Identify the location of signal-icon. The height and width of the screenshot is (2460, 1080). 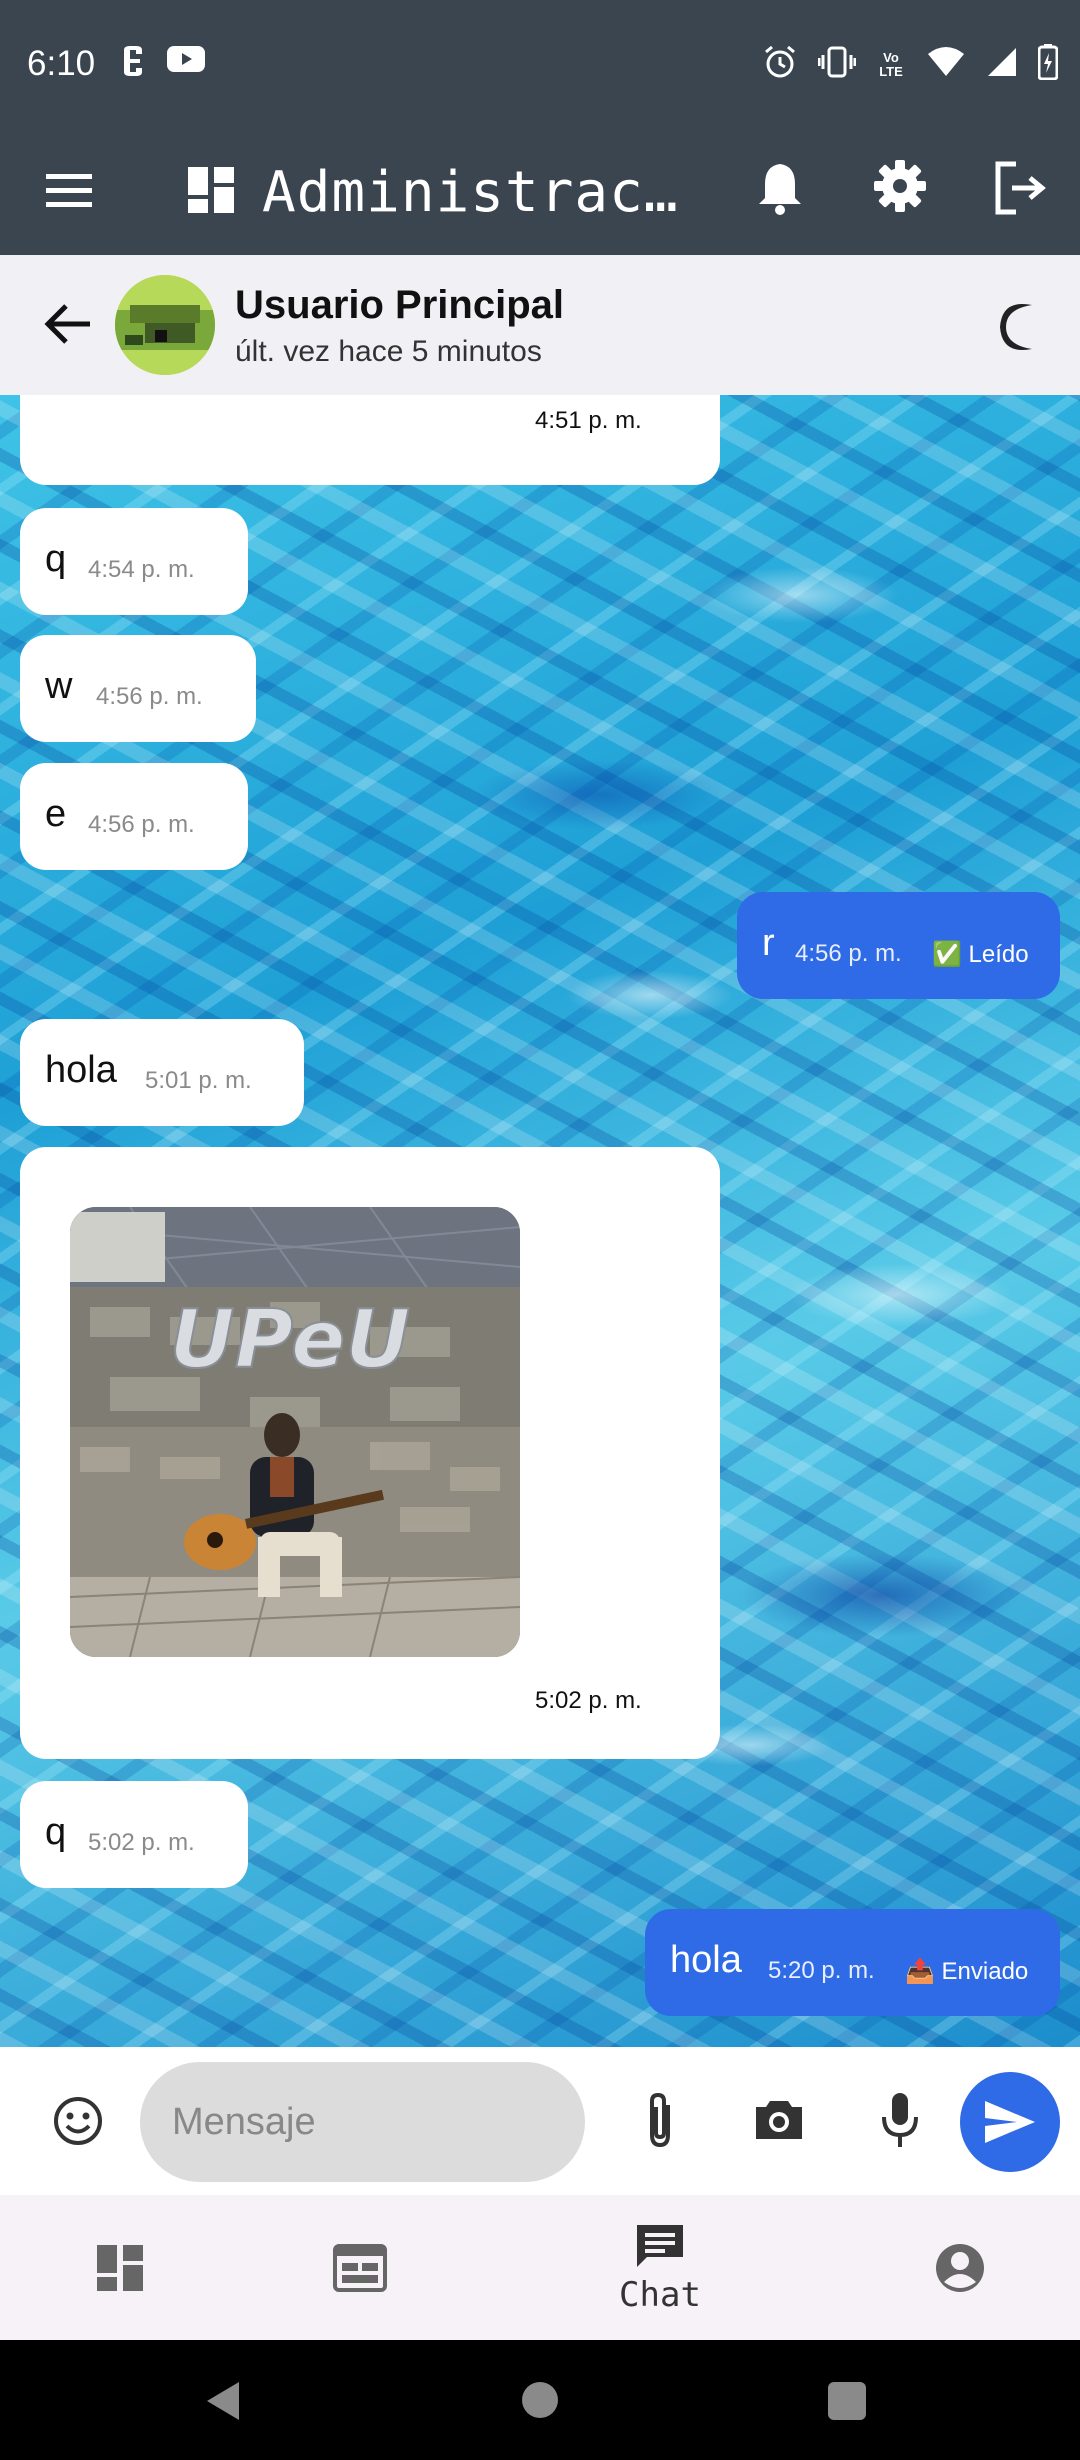
(1002, 64).